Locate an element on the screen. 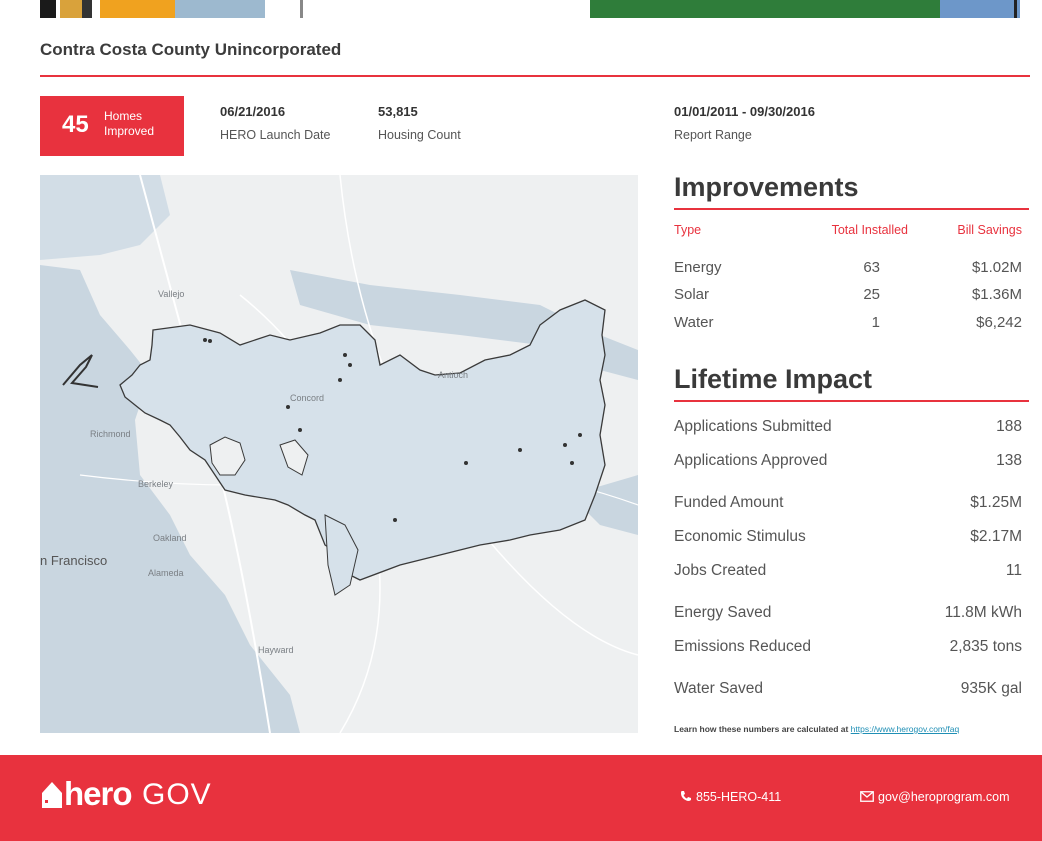  housing-count-stat: 53,815 Housing Count is located at coordinates (419, 123).